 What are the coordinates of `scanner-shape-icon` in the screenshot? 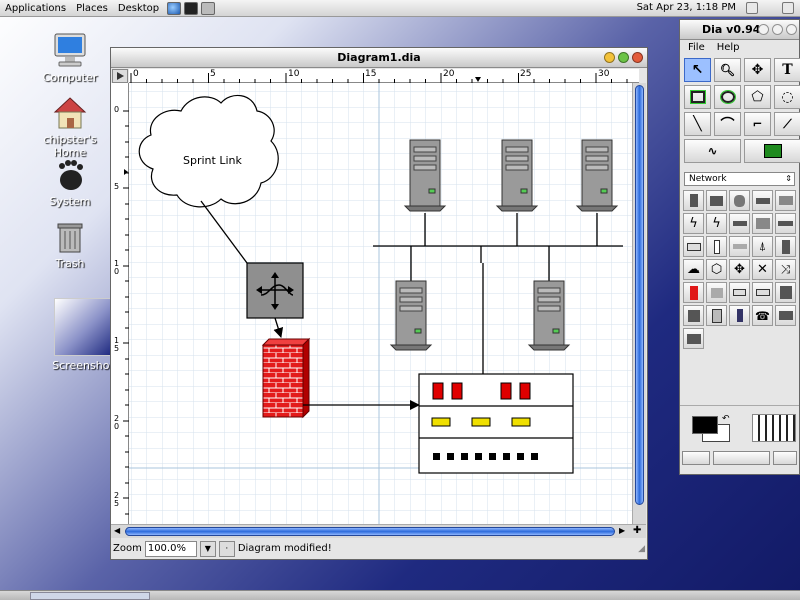 It's located at (762, 292).